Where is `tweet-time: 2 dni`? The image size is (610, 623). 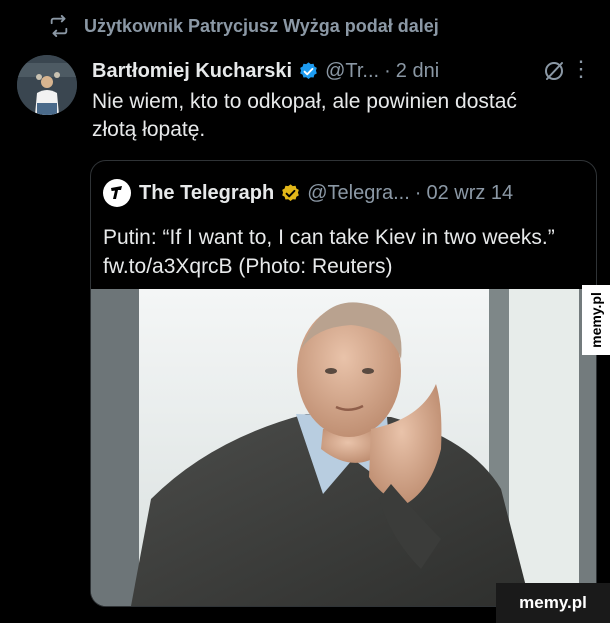
tweet-time: 2 dni is located at coordinates (417, 71).